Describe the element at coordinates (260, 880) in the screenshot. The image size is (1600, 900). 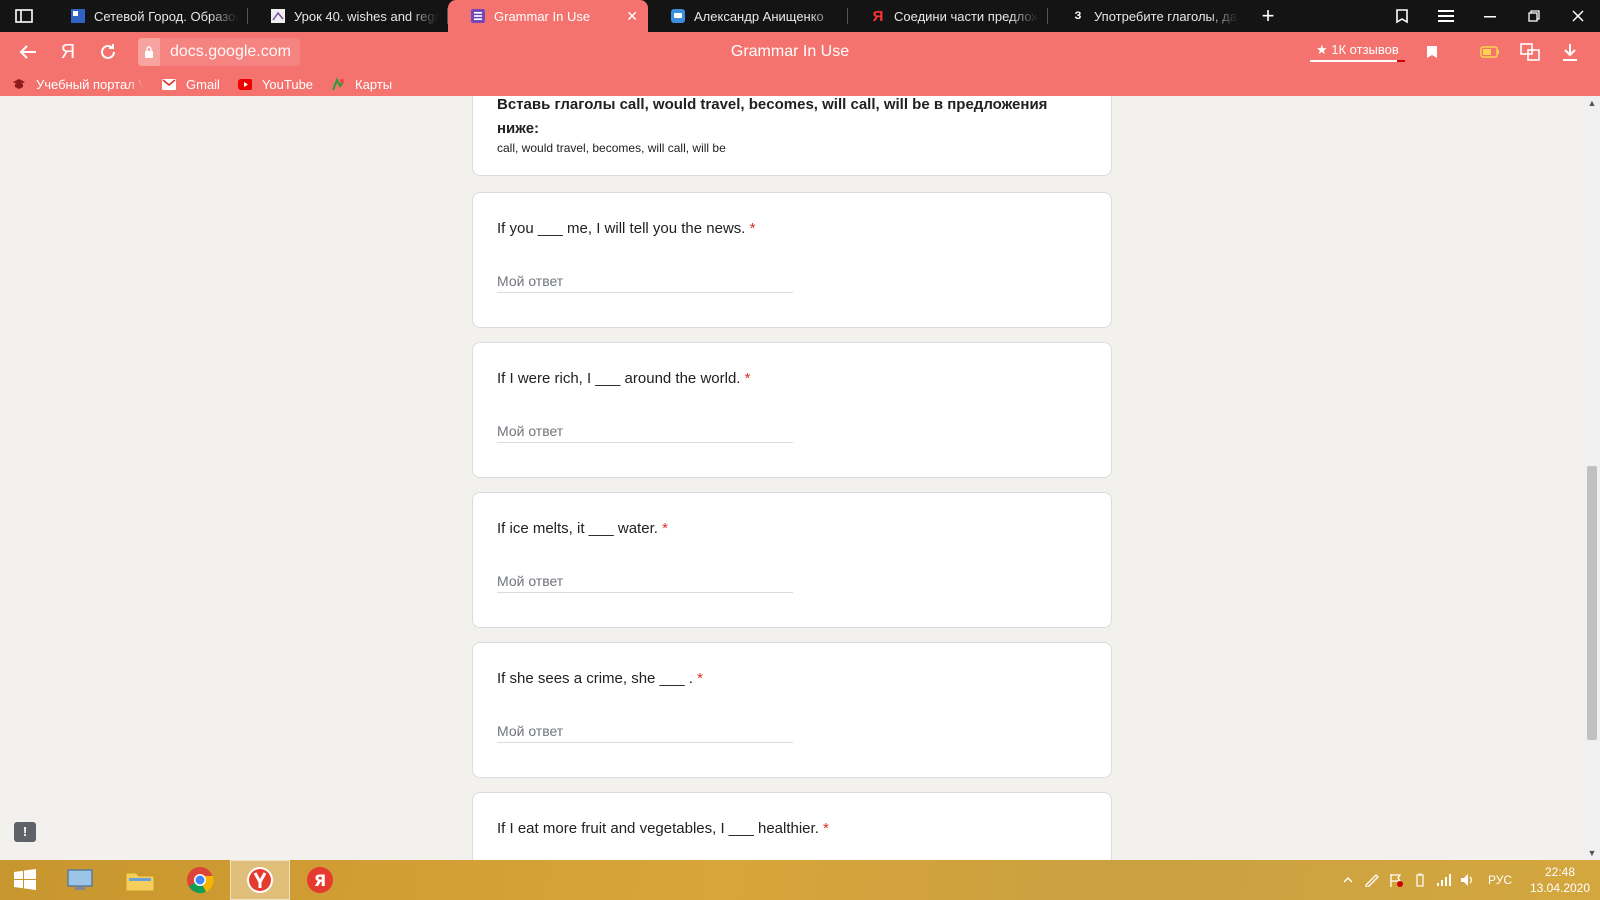
I see `taskbar-yandex-browser` at that location.